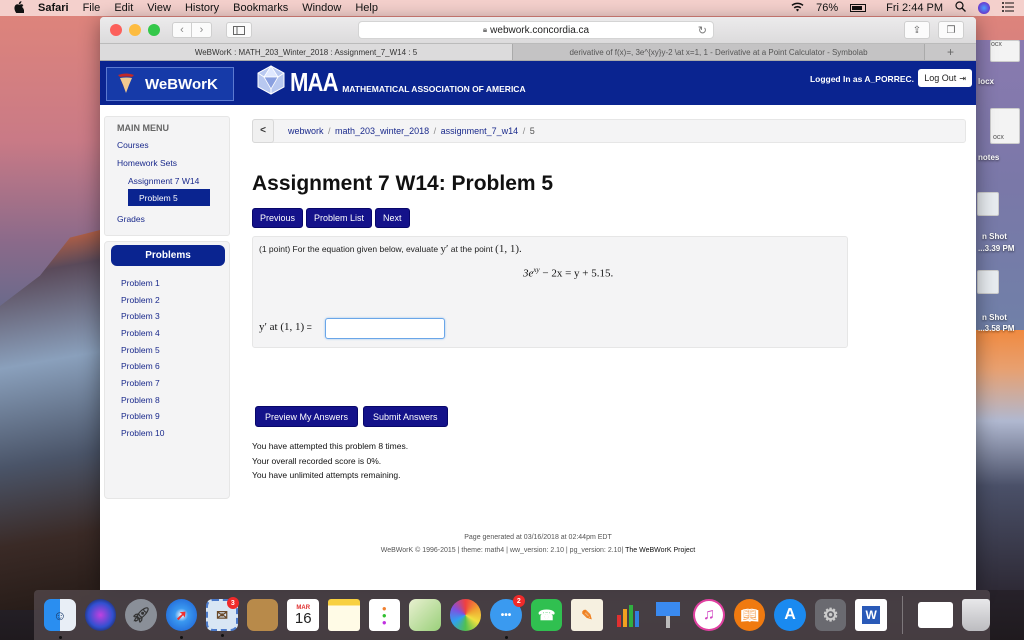 This screenshot has height=640, width=1024. I want to click on menu-edit: Edit, so click(123, 8).